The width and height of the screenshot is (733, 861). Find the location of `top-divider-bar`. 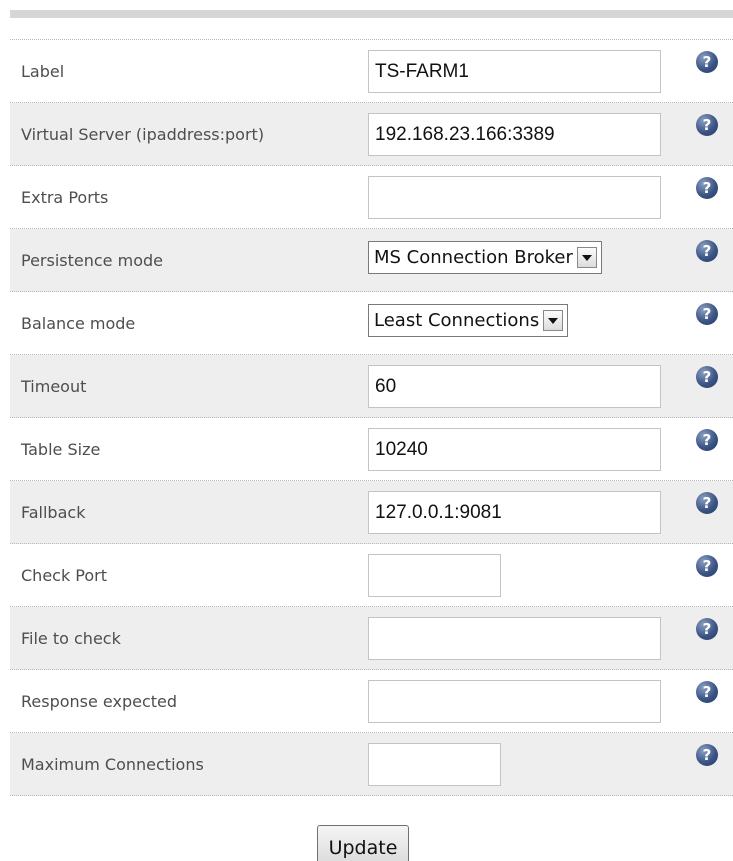

top-divider-bar is located at coordinates (371, 14).